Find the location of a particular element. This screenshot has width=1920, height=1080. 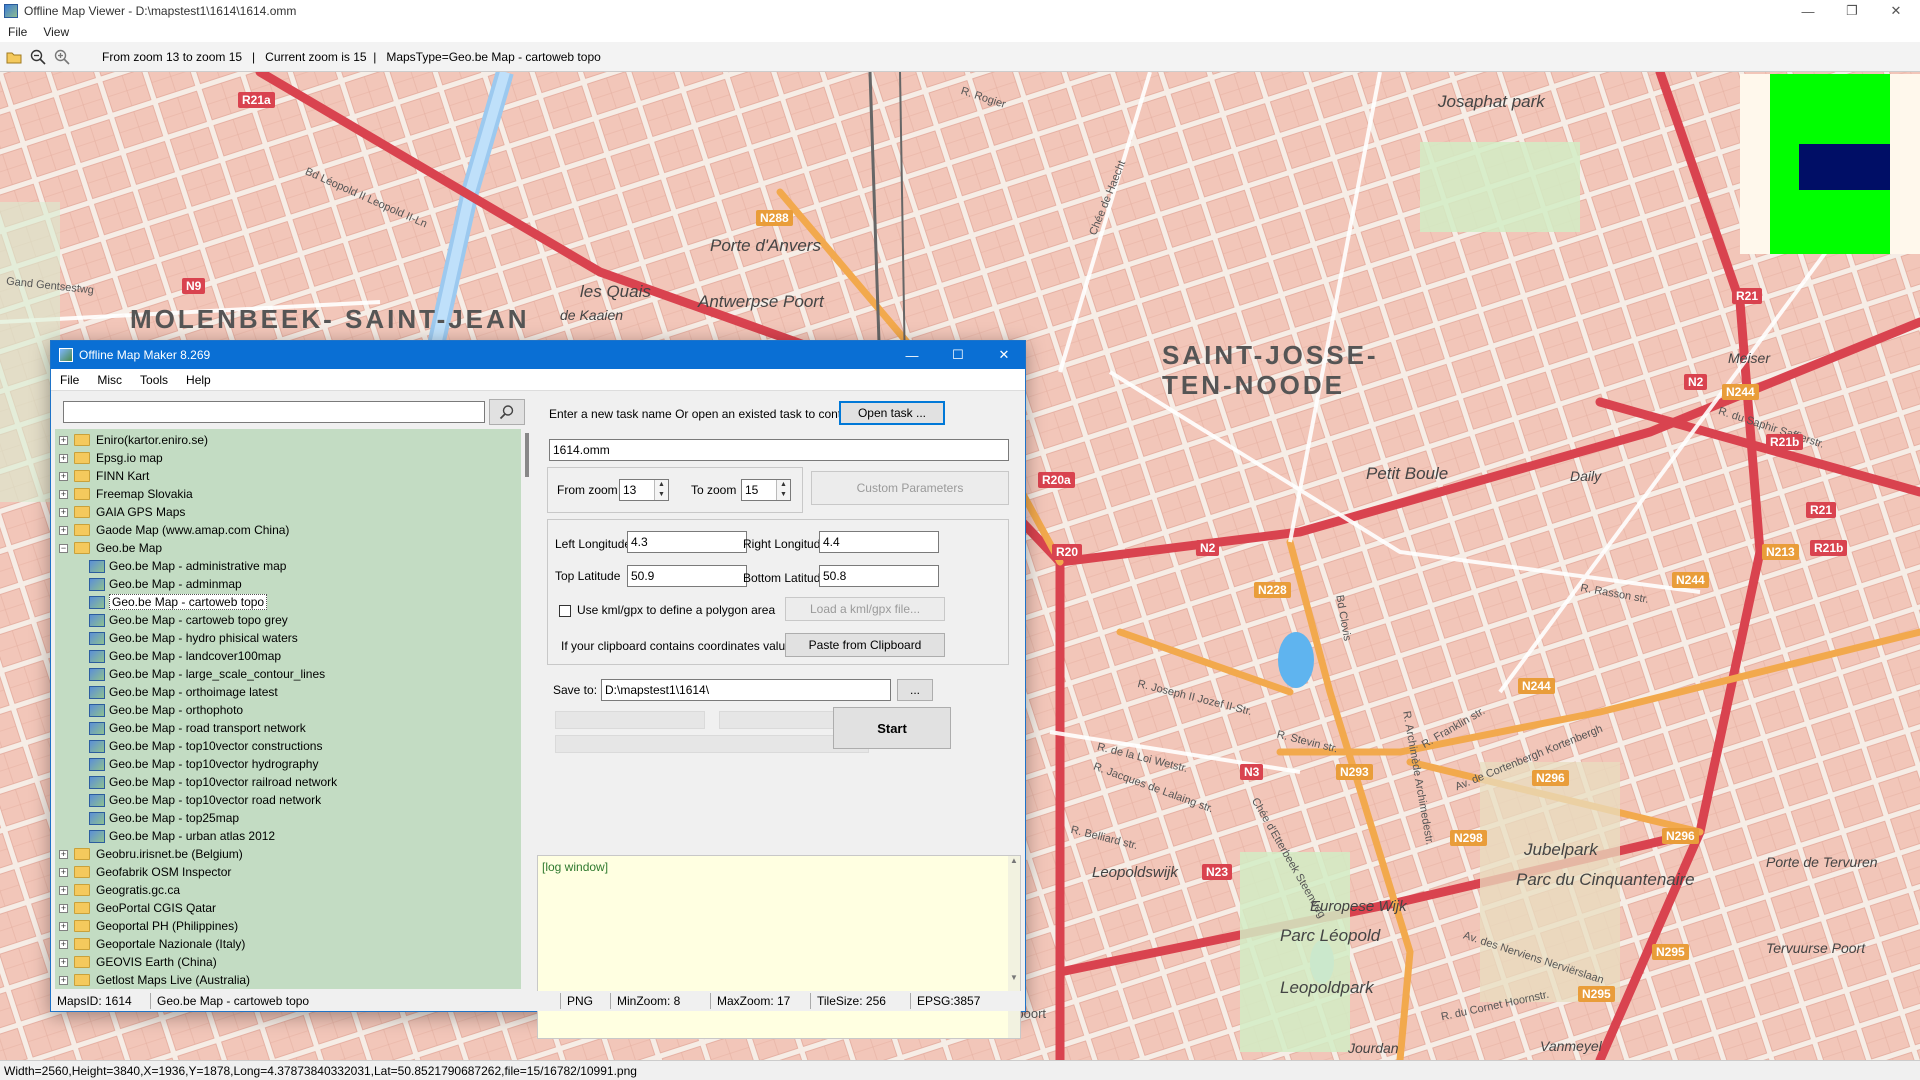

zoom-out-icon is located at coordinates (38, 57).